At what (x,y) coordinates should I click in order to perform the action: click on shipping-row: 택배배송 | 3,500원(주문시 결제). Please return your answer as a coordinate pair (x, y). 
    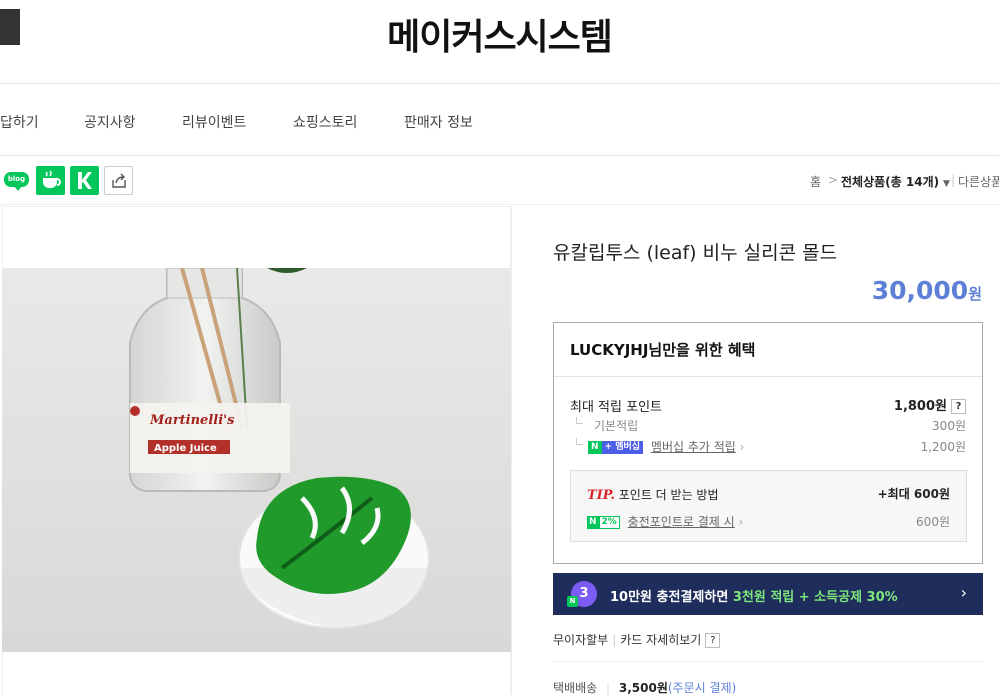
    Looking at the image, I should click on (644, 687).